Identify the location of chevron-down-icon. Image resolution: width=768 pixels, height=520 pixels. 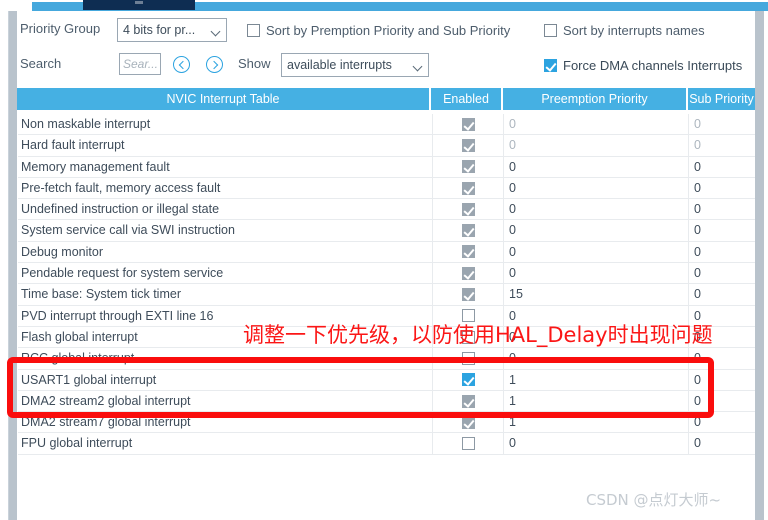
(418, 65).